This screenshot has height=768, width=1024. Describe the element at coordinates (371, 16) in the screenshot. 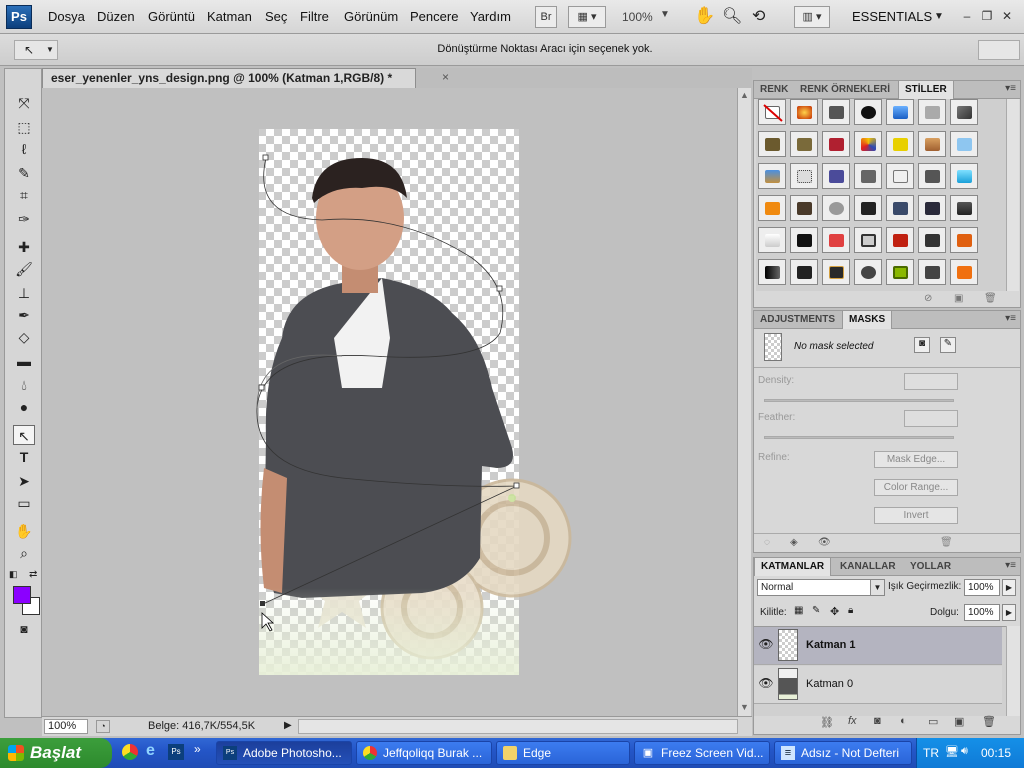

I see `menu-gorunum: Görünüm` at that location.